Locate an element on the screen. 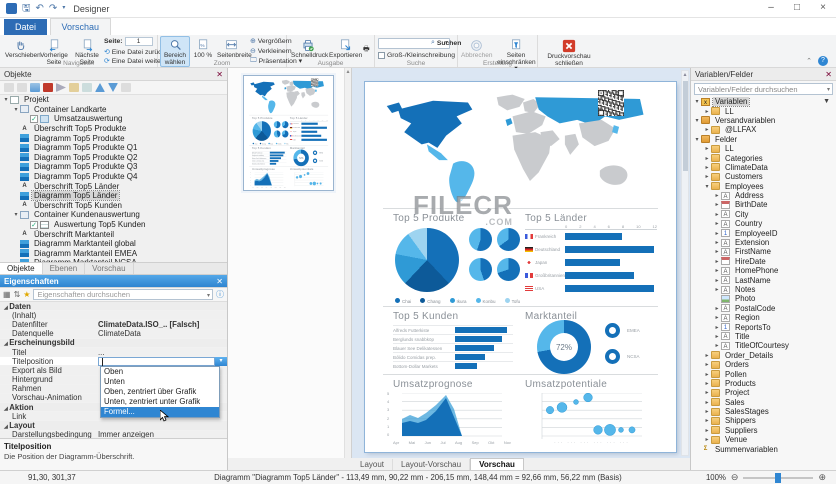  tab-objekte: Objekte is located at coordinates (21, 268).